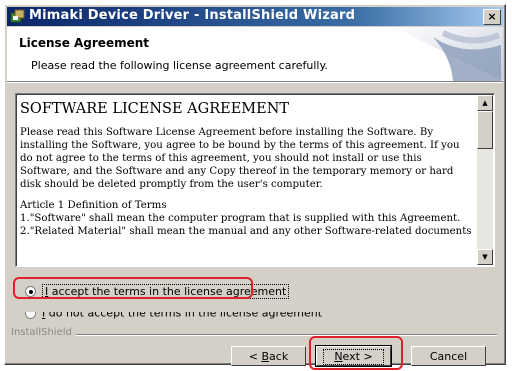 This screenshot has width=512, height=371. What do you see at coordinates (448, 356) in the screenshot?
I see `cancel-button: Cancel` at bounding box center [448, 356].